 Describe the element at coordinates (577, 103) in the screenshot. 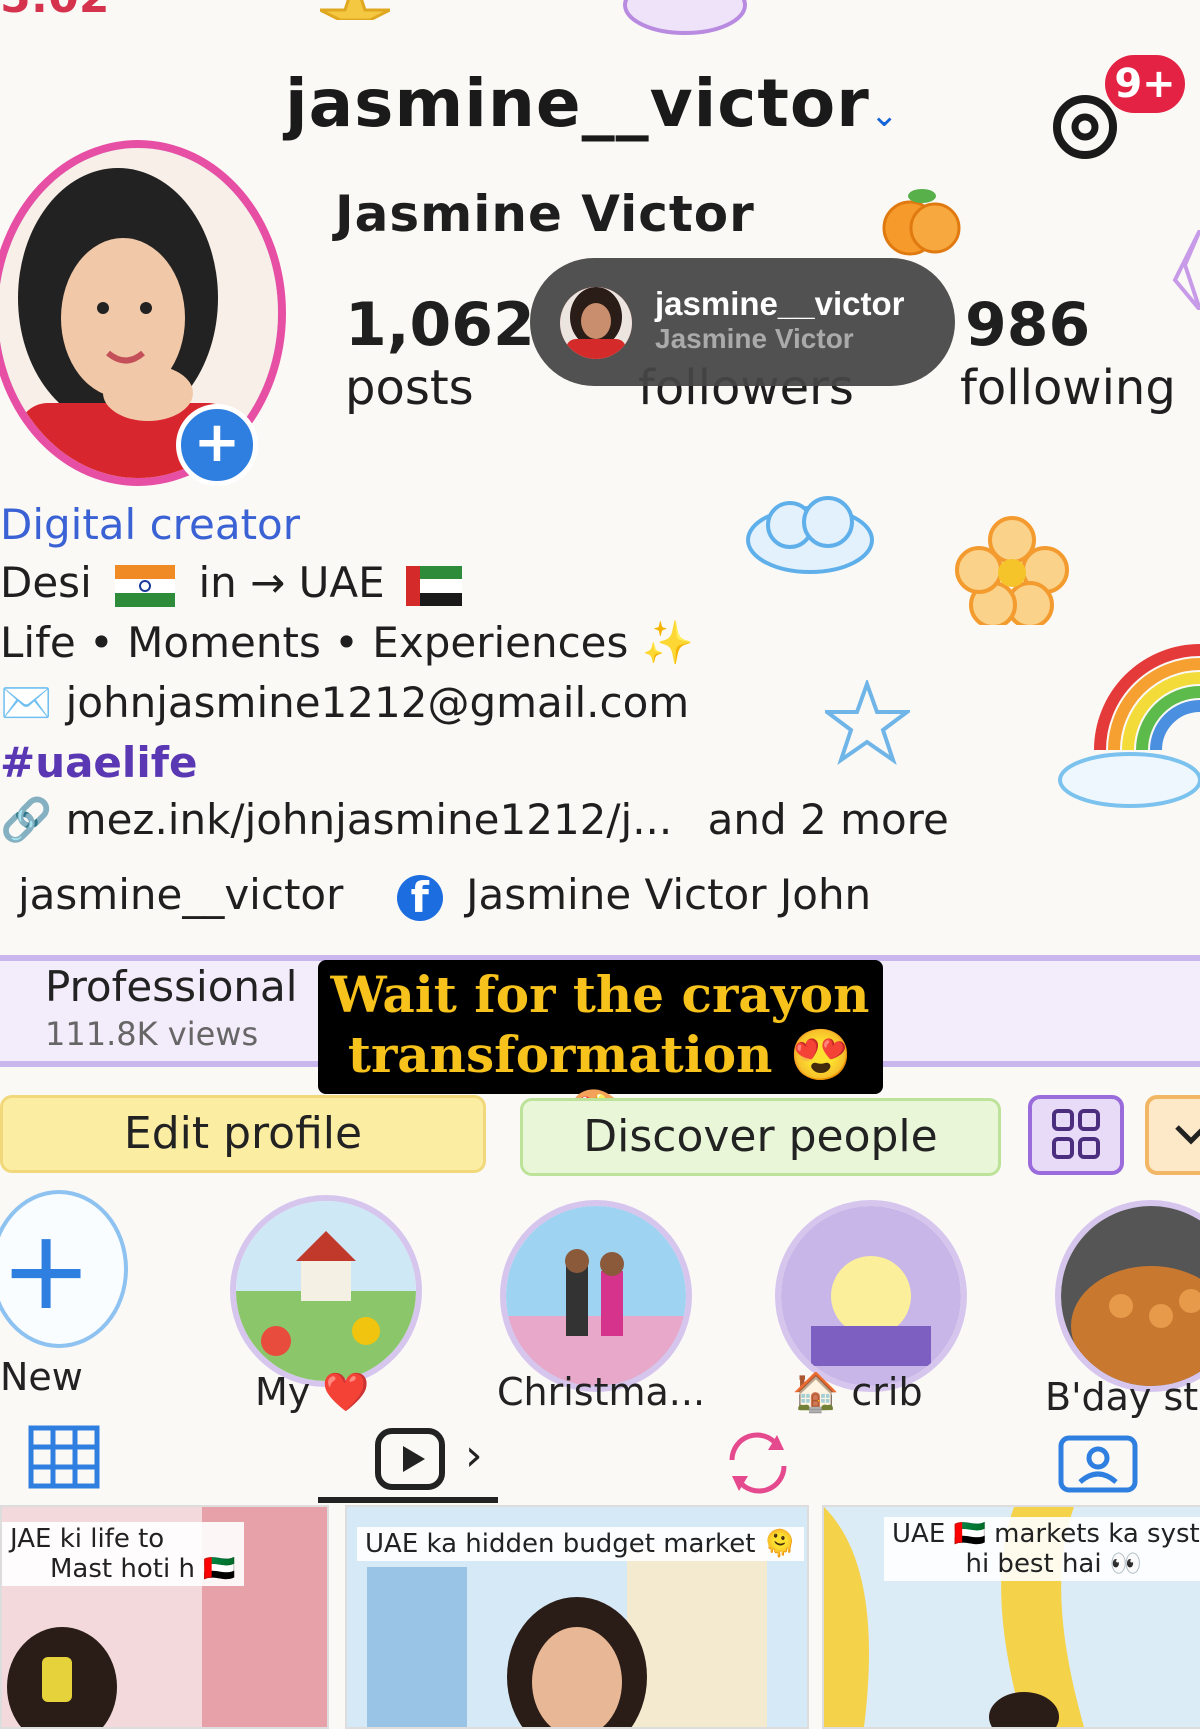

I see `profile-username: jasmine__victor` at that location.